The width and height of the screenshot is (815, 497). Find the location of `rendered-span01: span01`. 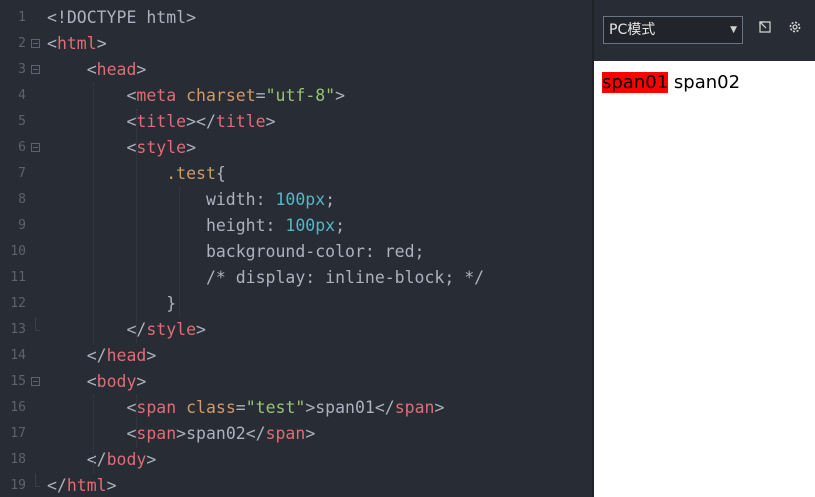

rendered-span01: span01 is located at coordinates (635, 82).